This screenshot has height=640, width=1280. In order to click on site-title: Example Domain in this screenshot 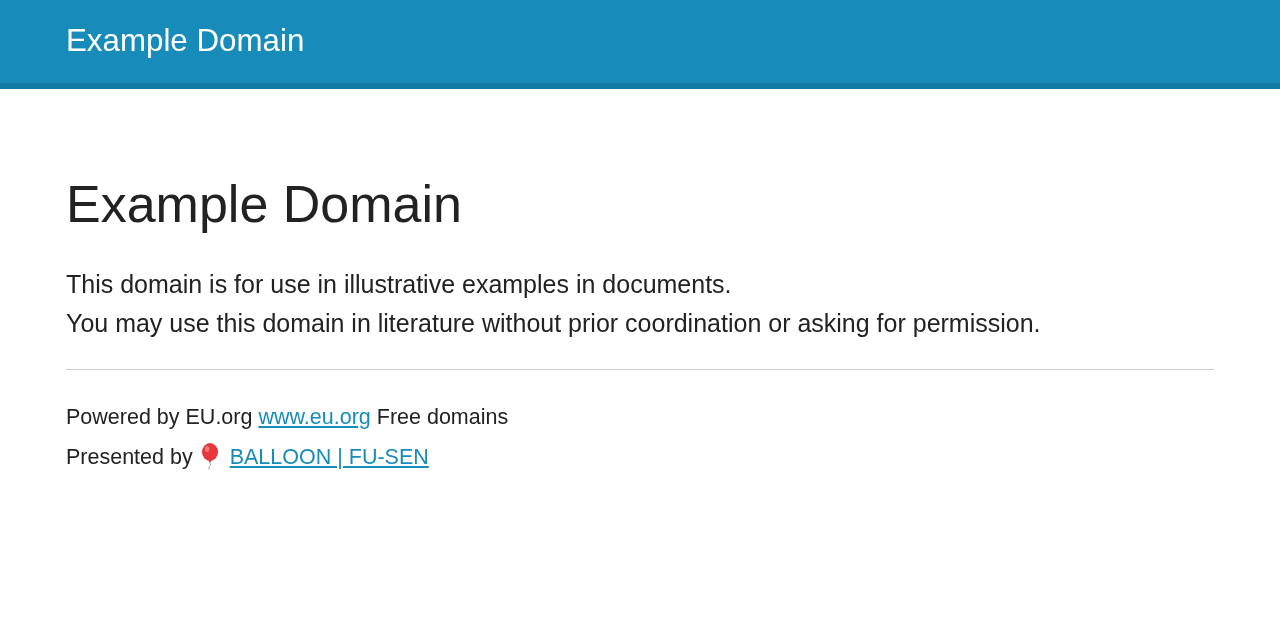, I will do `click(185, 40)`.